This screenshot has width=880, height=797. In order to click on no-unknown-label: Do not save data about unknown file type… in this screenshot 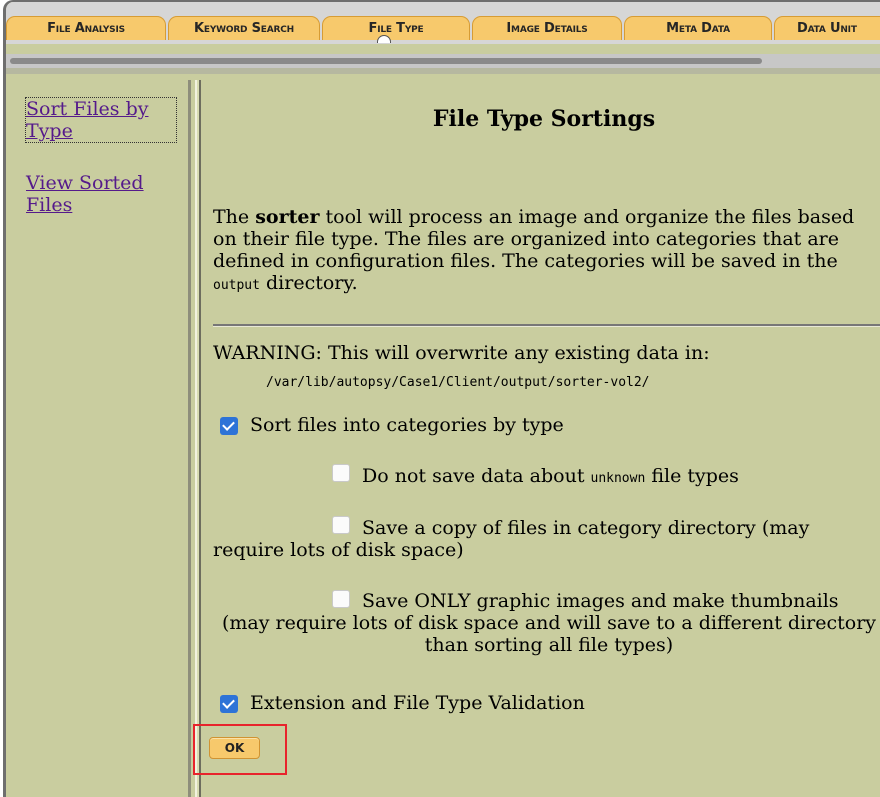, I will do `click(550, 476)`.